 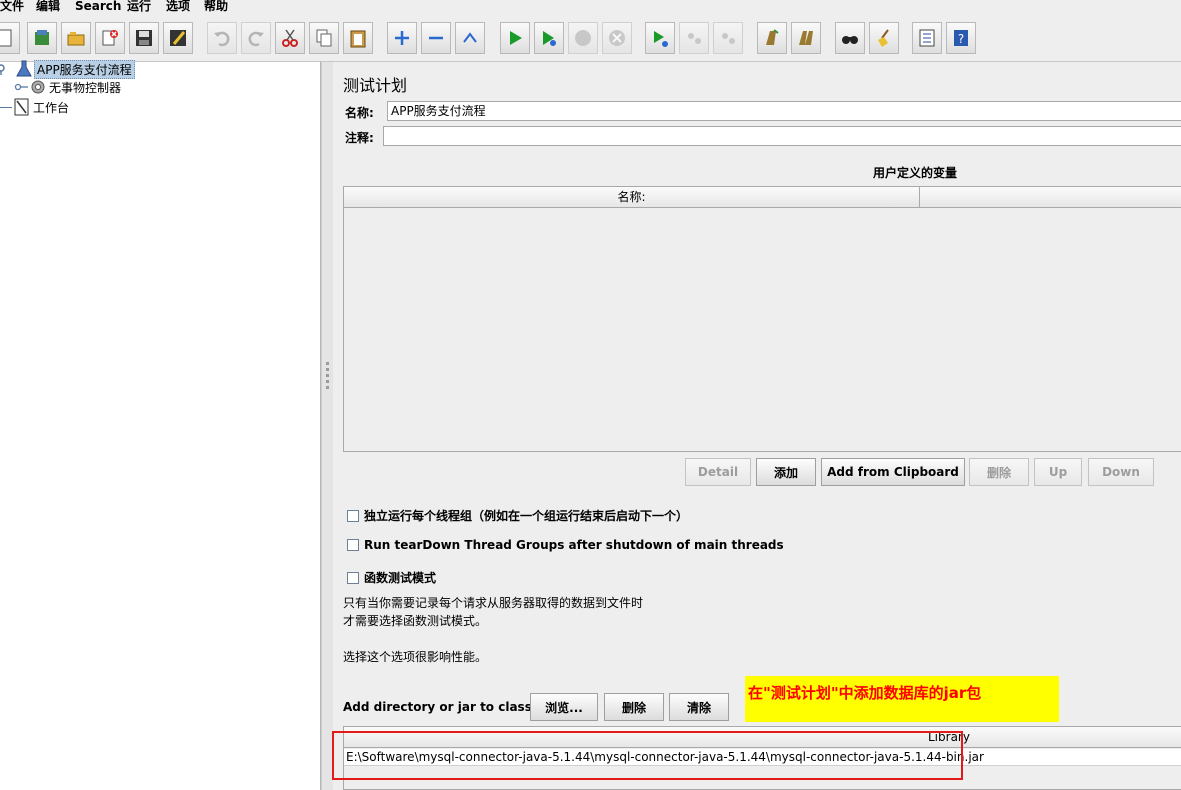 I want to click on comment-field, so click(x=782, y=136).